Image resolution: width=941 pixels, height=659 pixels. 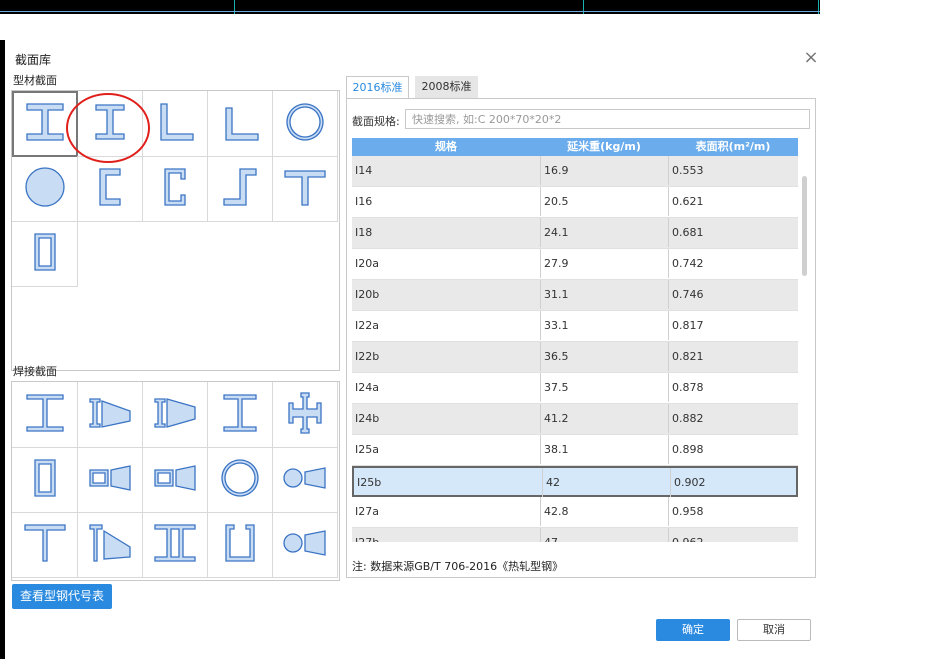 What do you see at coordinates (367, 263) in the screenshot?
I see `cell-spec: I20a` at bounding box center [367, 263].